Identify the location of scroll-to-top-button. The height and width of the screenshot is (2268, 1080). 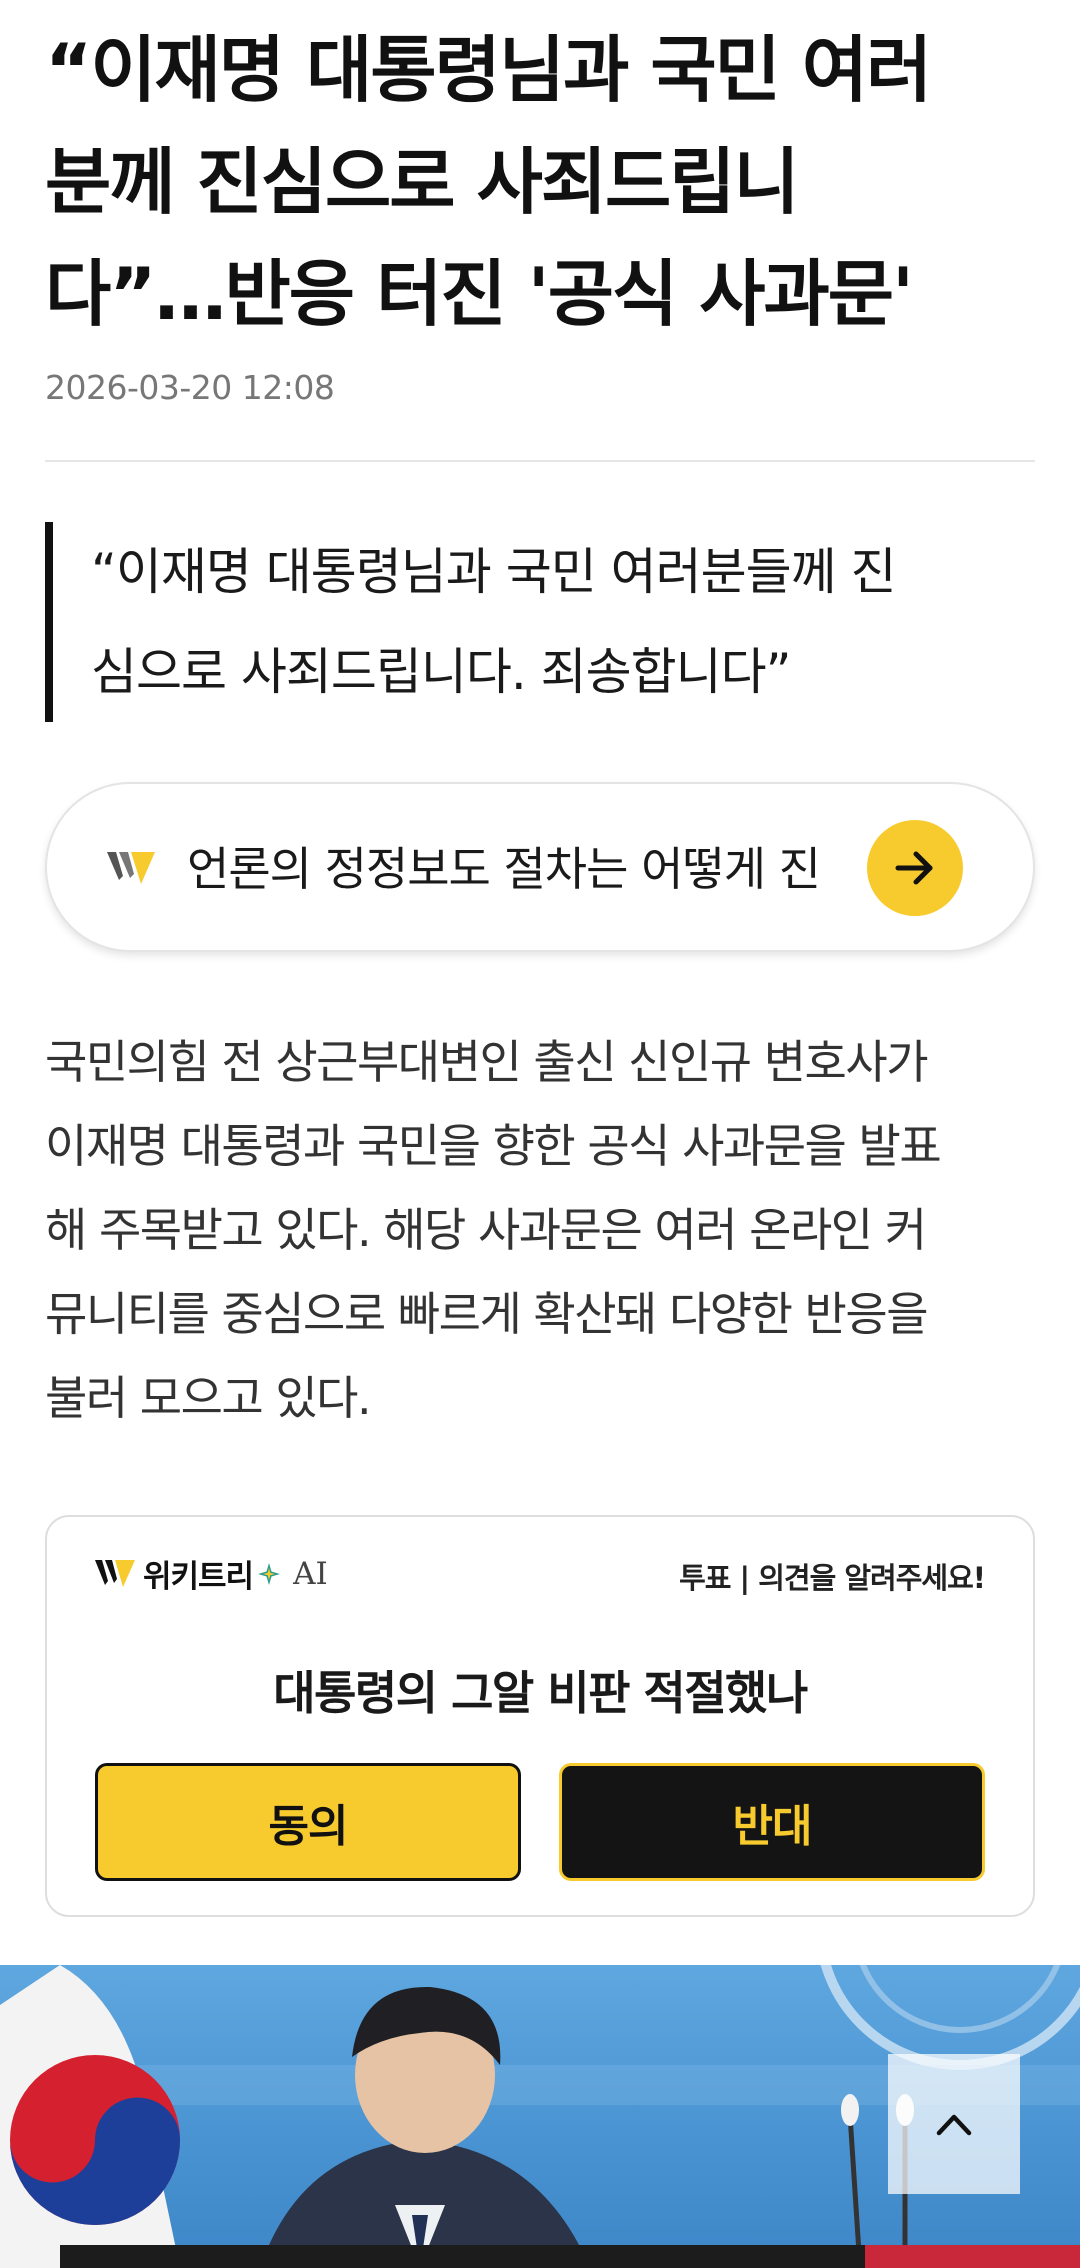
(954, 2124).